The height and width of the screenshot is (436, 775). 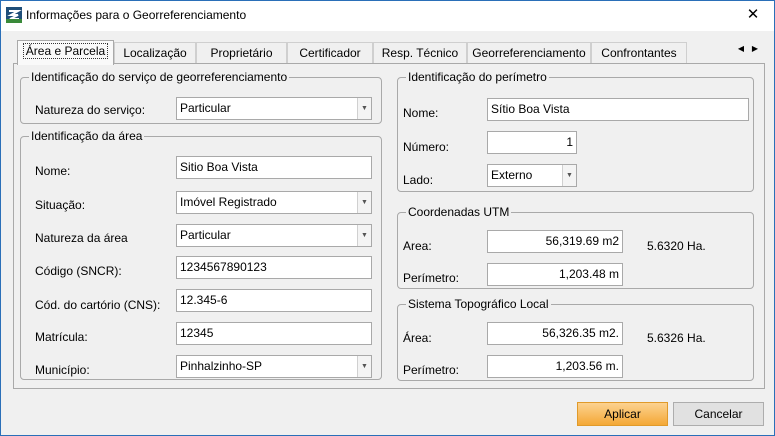 I want to click on numero-label: Número:, so click(x=426, y=147).